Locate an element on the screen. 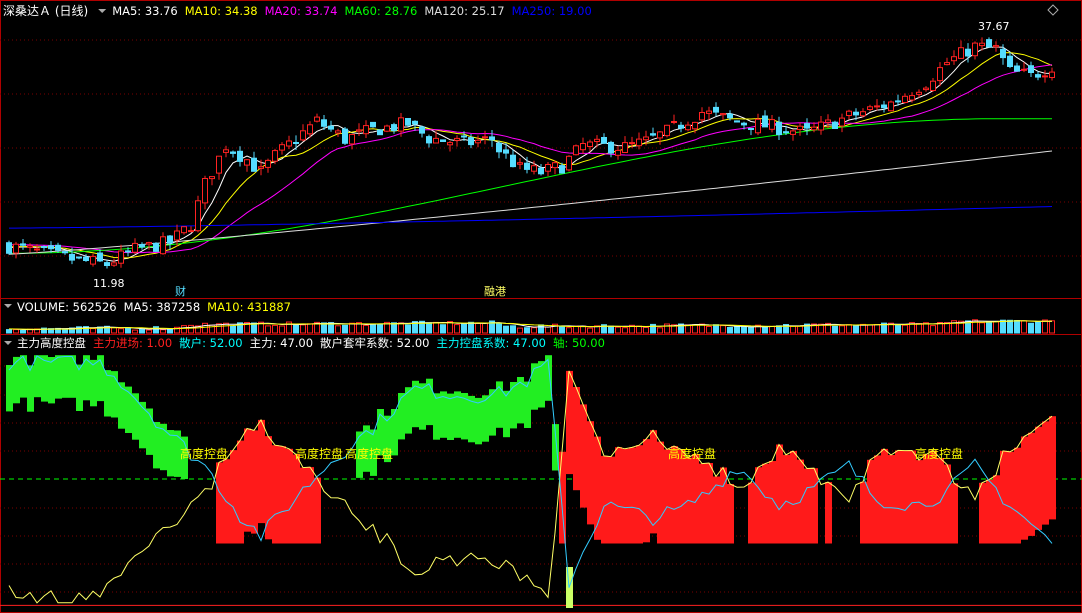 This screenshot has width=1082, height=613. volume-legend-1: MA5: 387258 is located at coordinates (162, 307).